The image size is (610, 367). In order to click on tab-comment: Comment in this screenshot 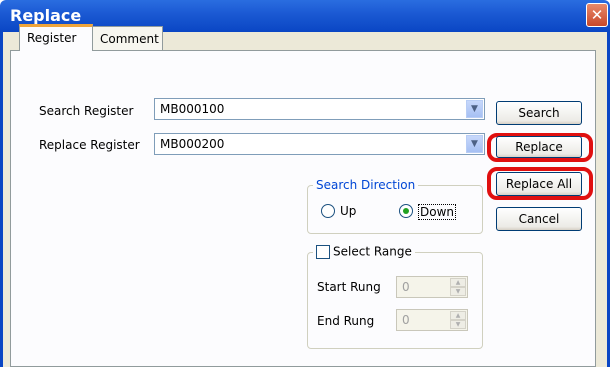, I will do `click(127, 38)`.